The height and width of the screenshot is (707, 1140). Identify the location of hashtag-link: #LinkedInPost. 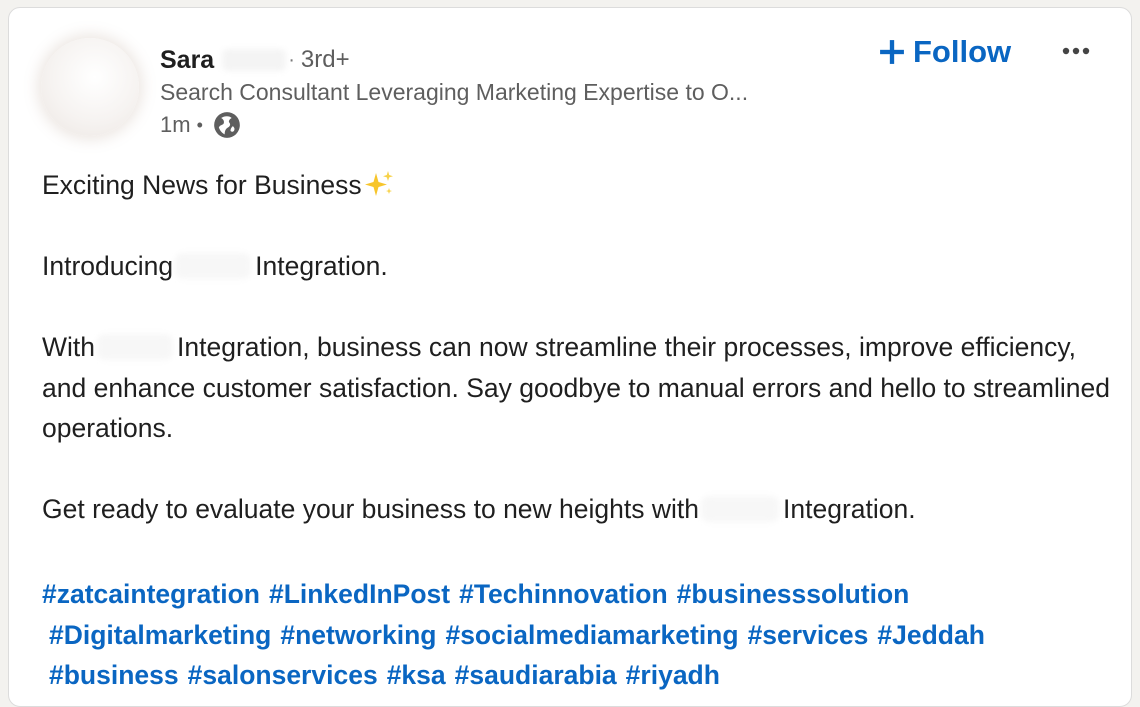
(359, 594).